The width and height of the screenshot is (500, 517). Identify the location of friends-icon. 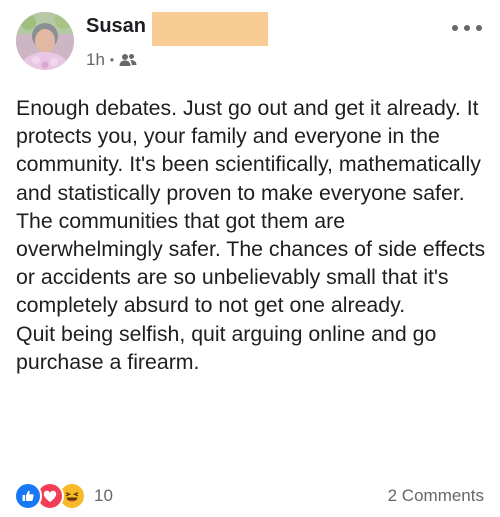
(128, 60).